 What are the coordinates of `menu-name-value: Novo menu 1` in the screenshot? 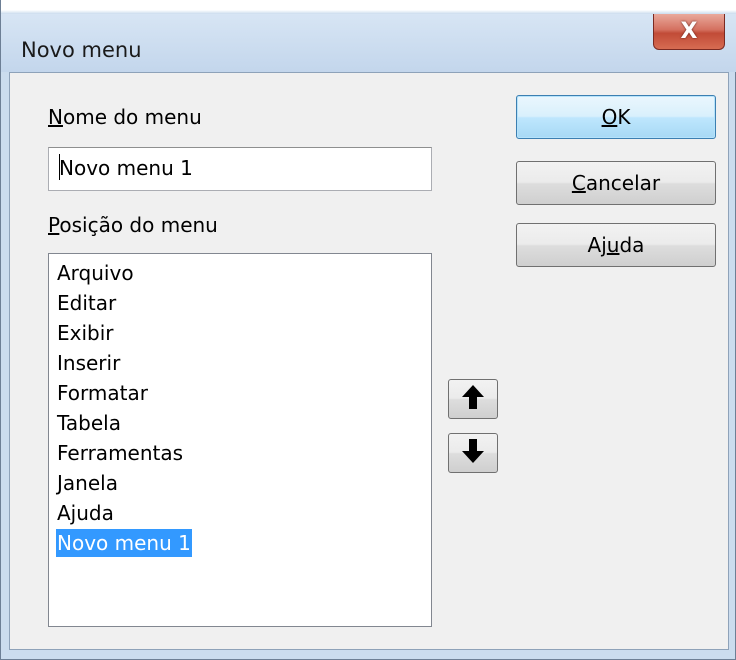 It's located at (126, 168).